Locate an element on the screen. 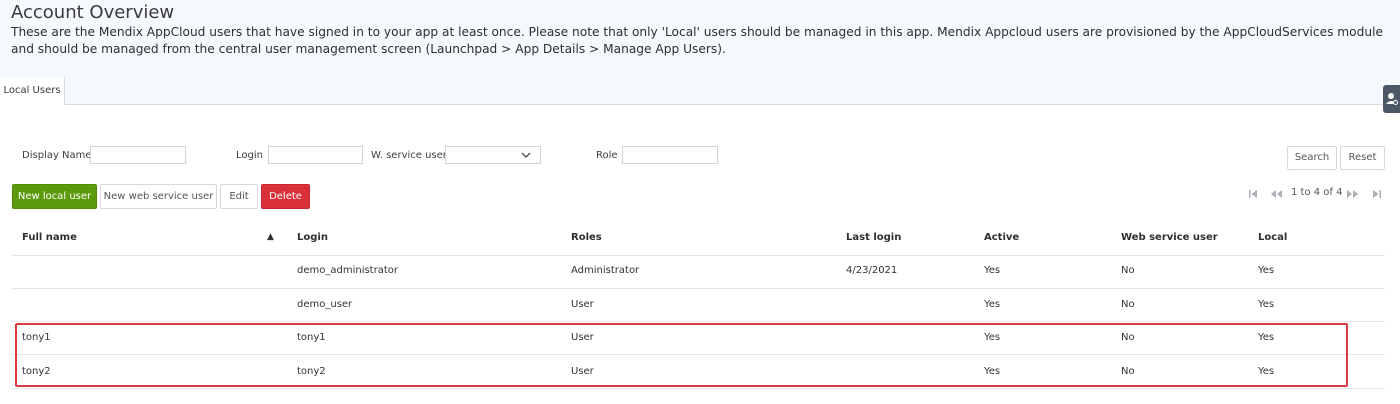  service-user-select is located at coordinates (493, 155).